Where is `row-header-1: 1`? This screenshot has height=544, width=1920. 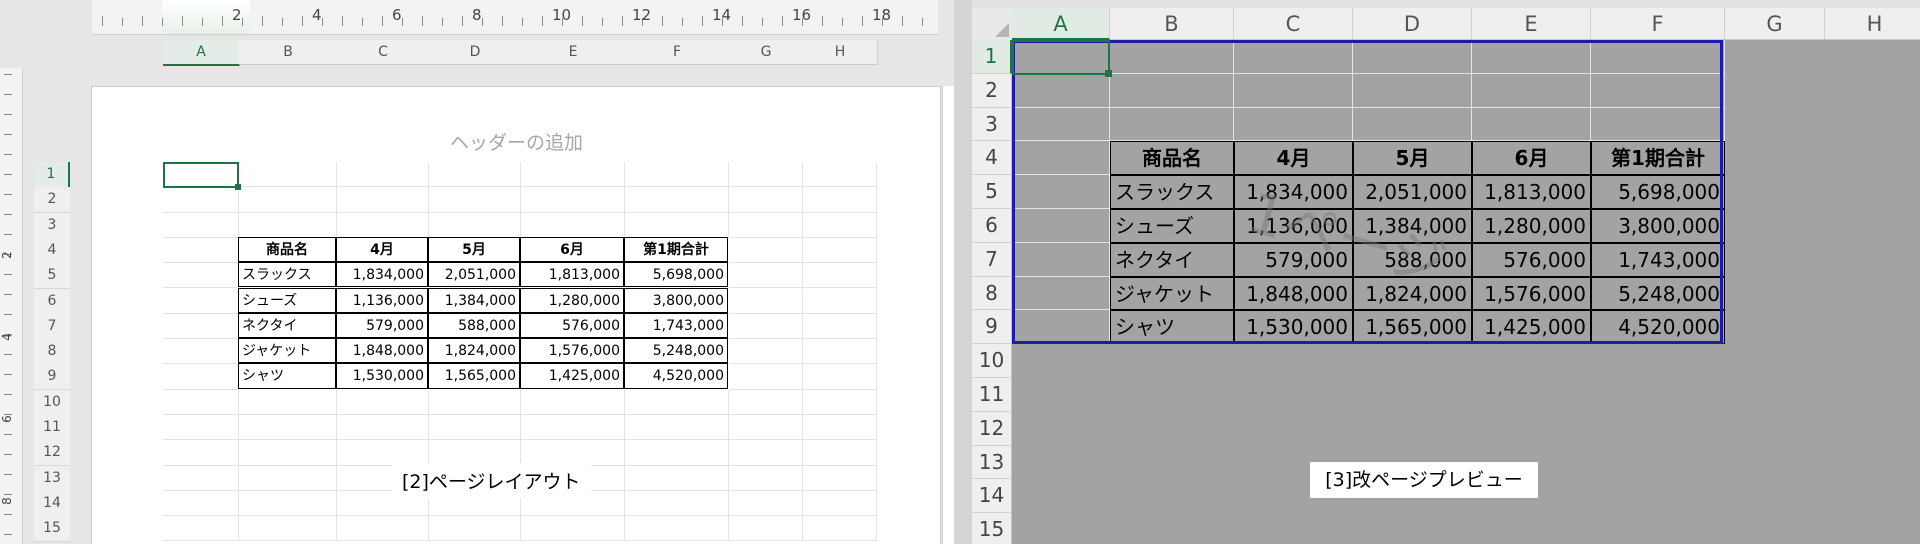 row-header-1: 1 is located at coordinates (52, 175).